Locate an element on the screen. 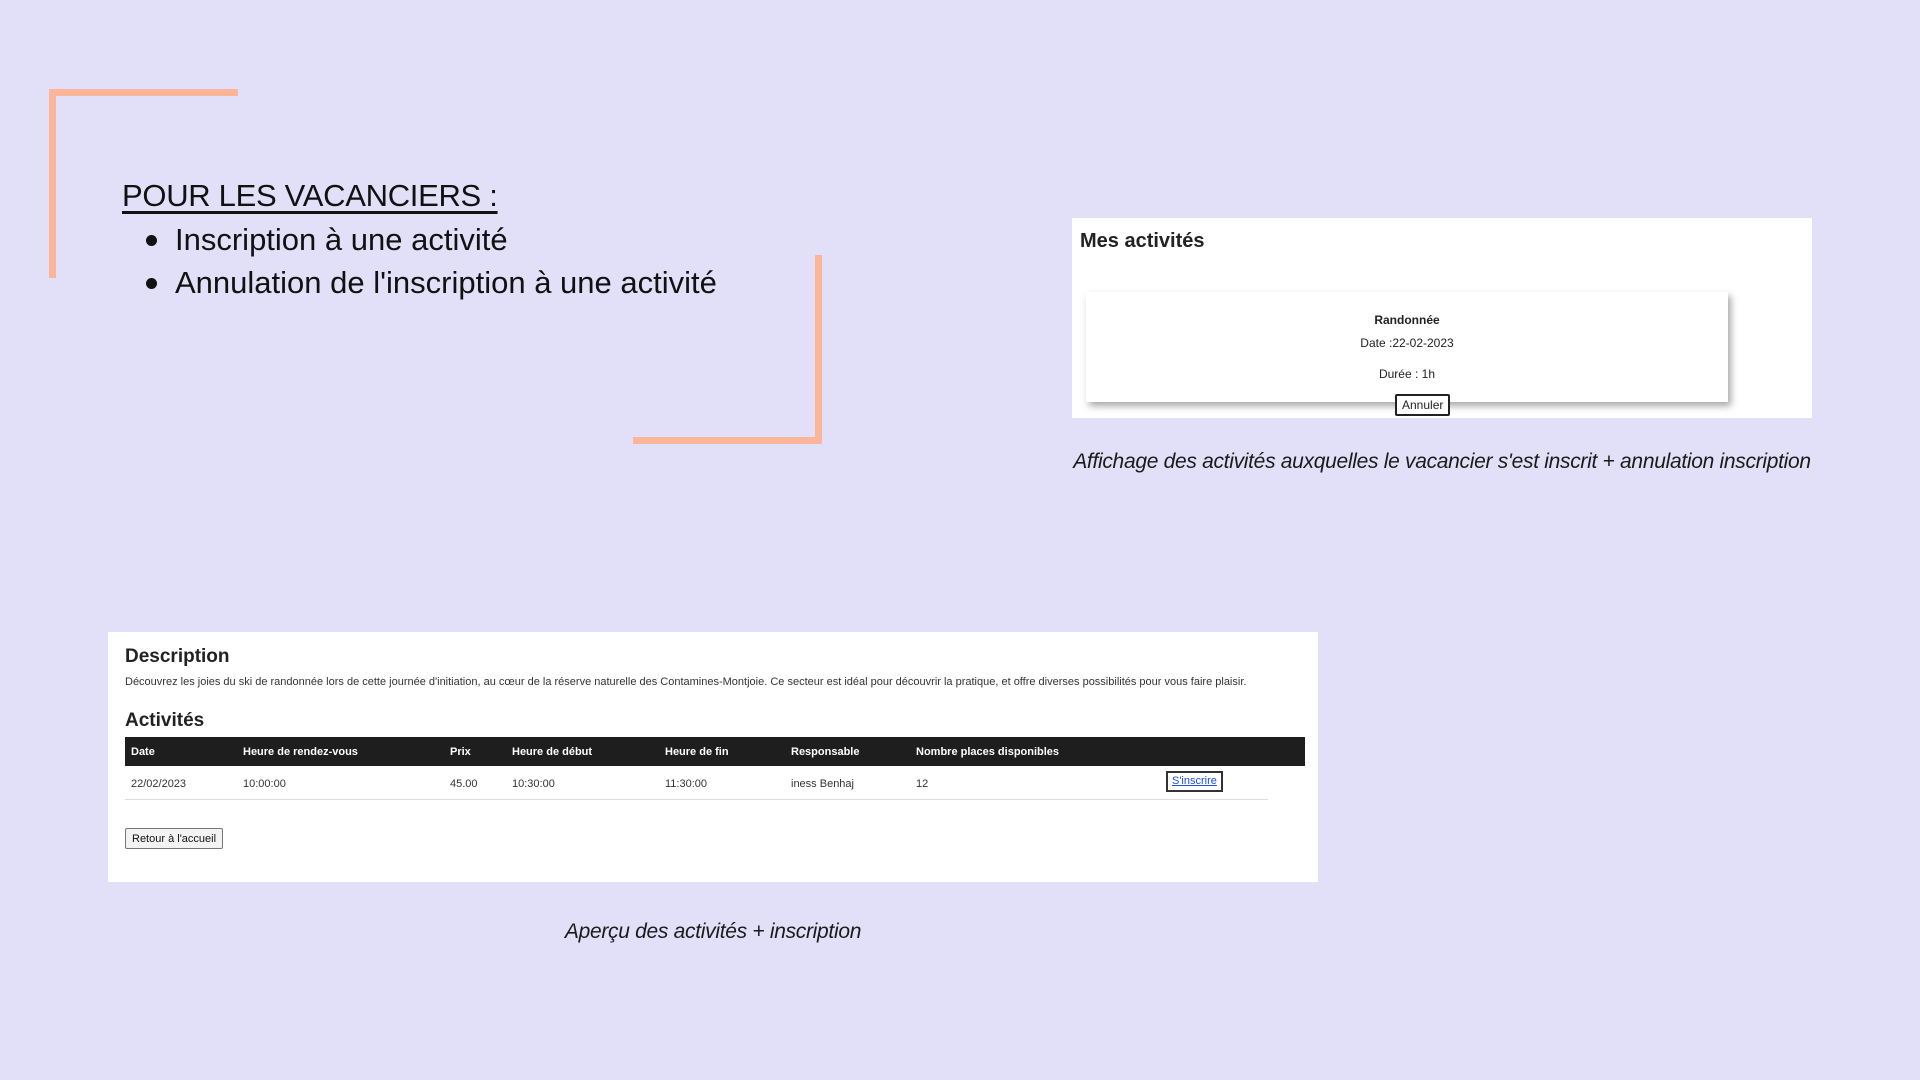 The height and width of the screenshot is (1080, 1920). cell-date: 22/02/2023 is located at coordinates (159, 784).